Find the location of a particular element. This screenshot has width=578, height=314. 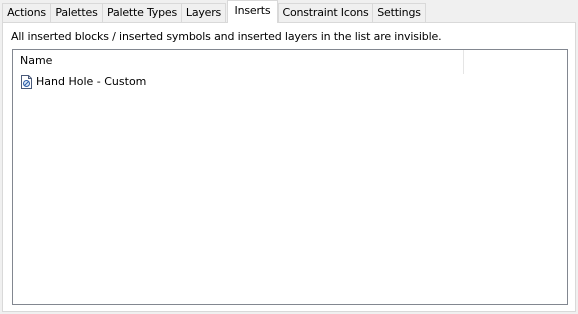

list-header: Name is located at coordinates (290, 62).